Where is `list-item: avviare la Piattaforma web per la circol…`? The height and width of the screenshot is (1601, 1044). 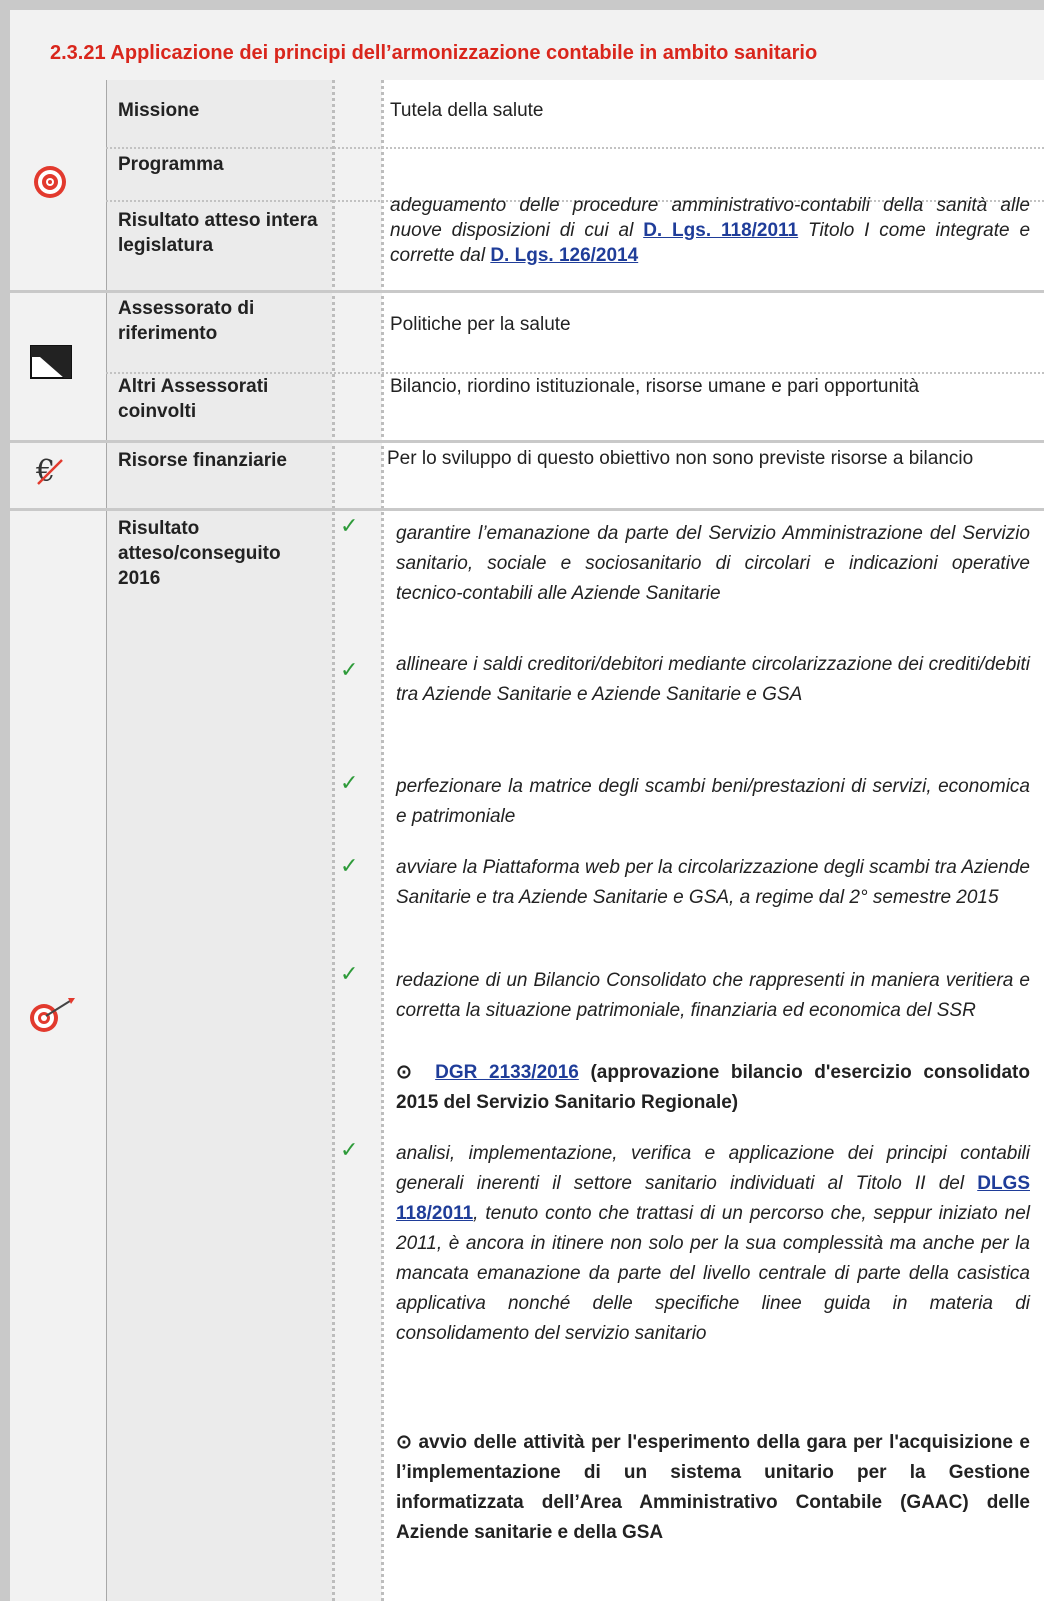 list-item: avviare la Piattaforma web per la circol… is located at coordinates (713, 882).